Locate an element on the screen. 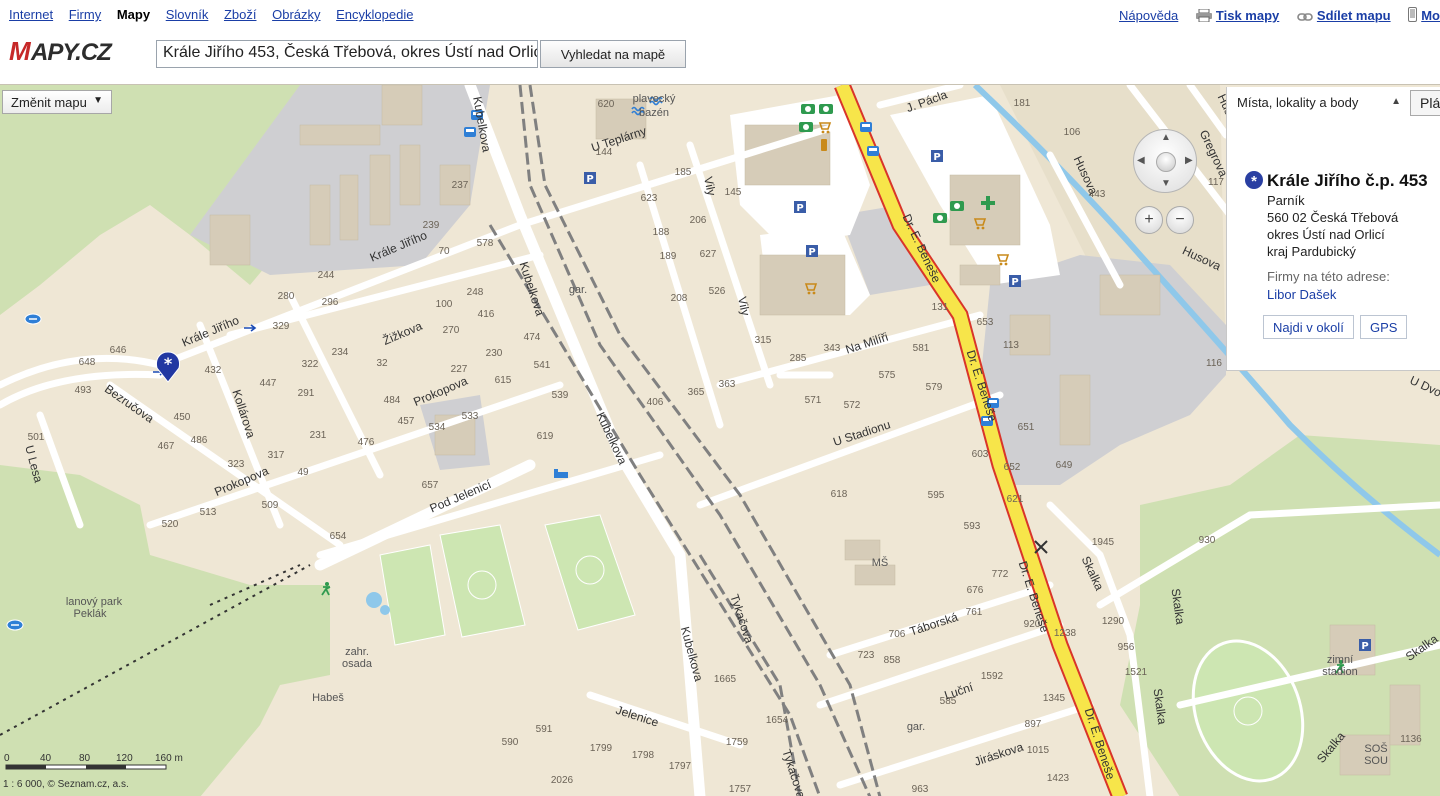  hotel-icon is located at coordinates (561, 473).